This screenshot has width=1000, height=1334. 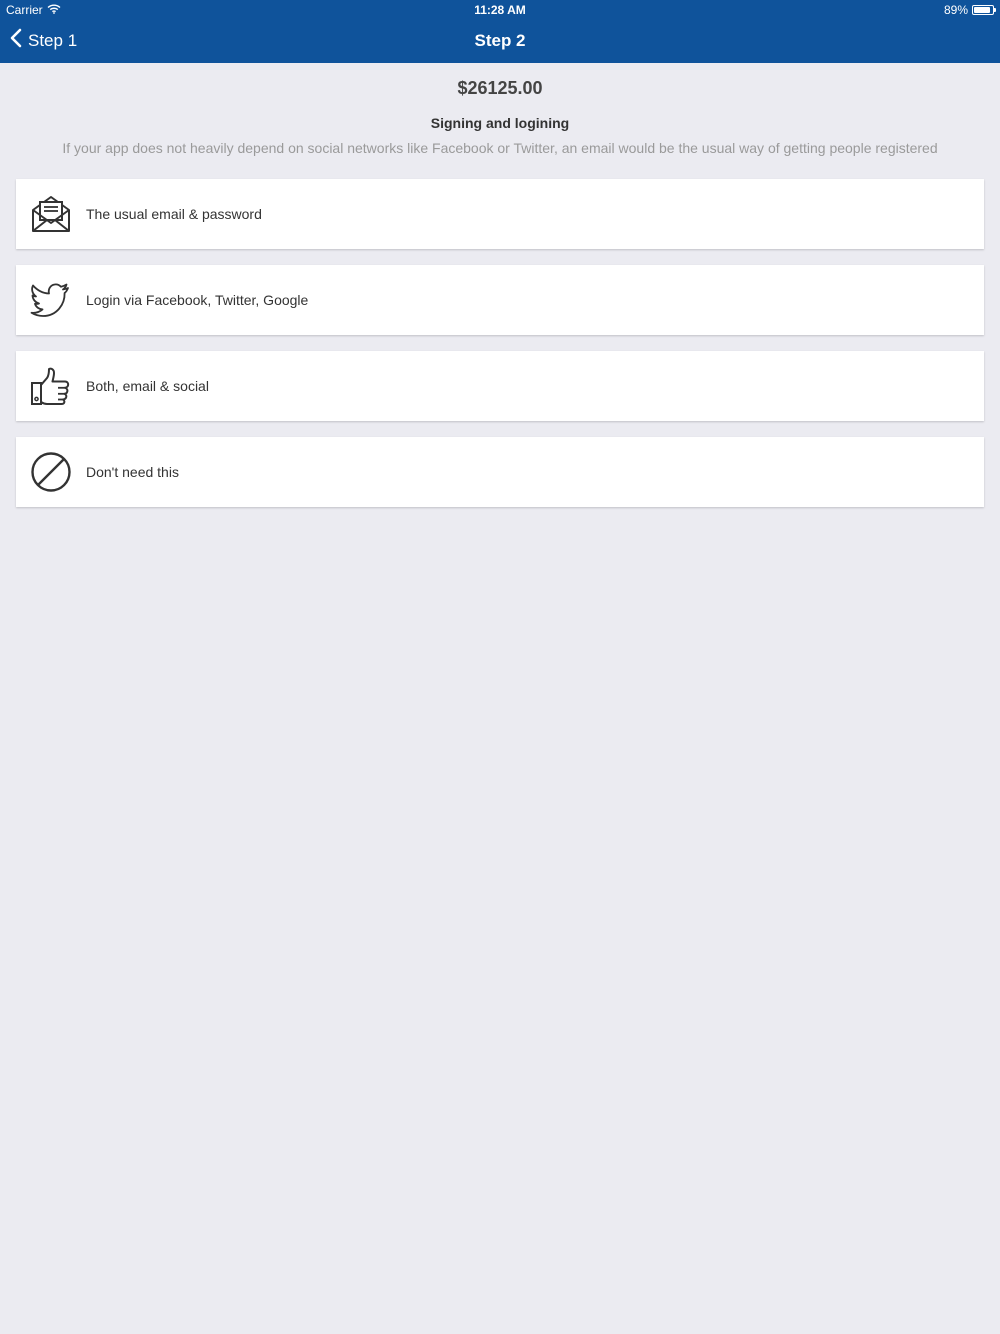 I want to click on top-bar: Carrier 11:28 AM 89% Step 1 Step 2, so click(x=500, y=31).